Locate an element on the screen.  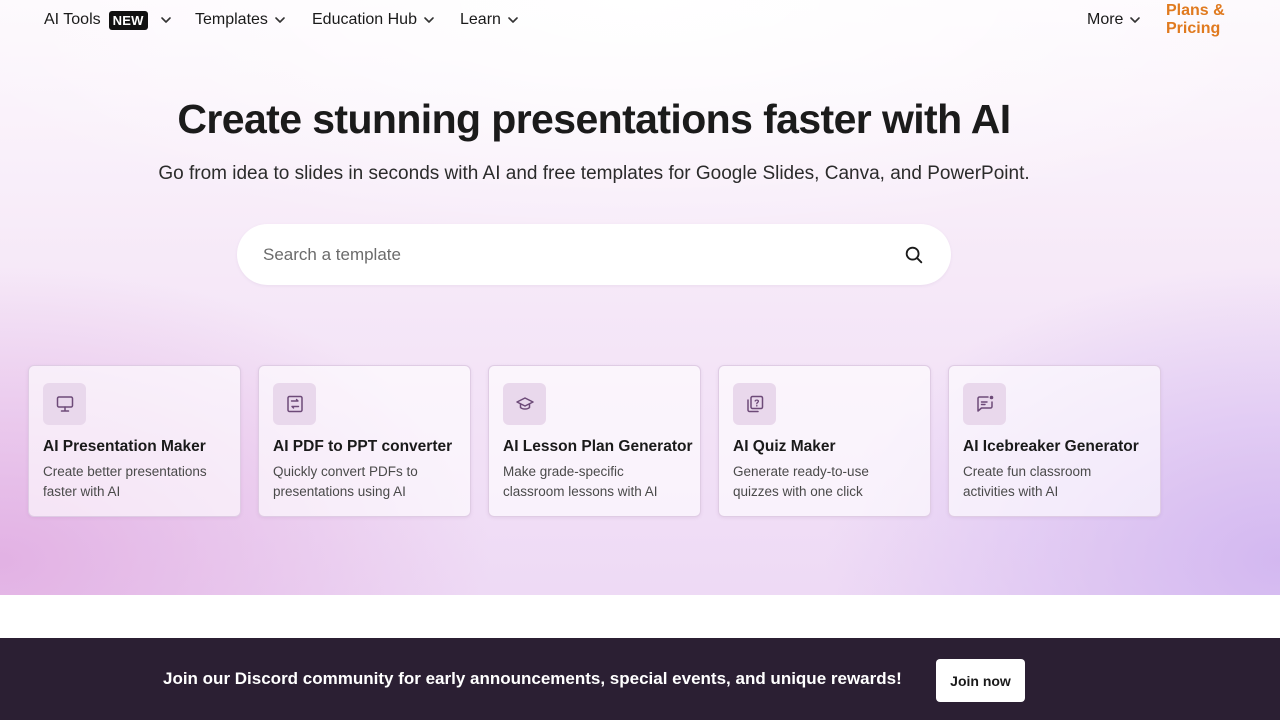
nav-learn-label: Learn is located at coordinates (480, 19).